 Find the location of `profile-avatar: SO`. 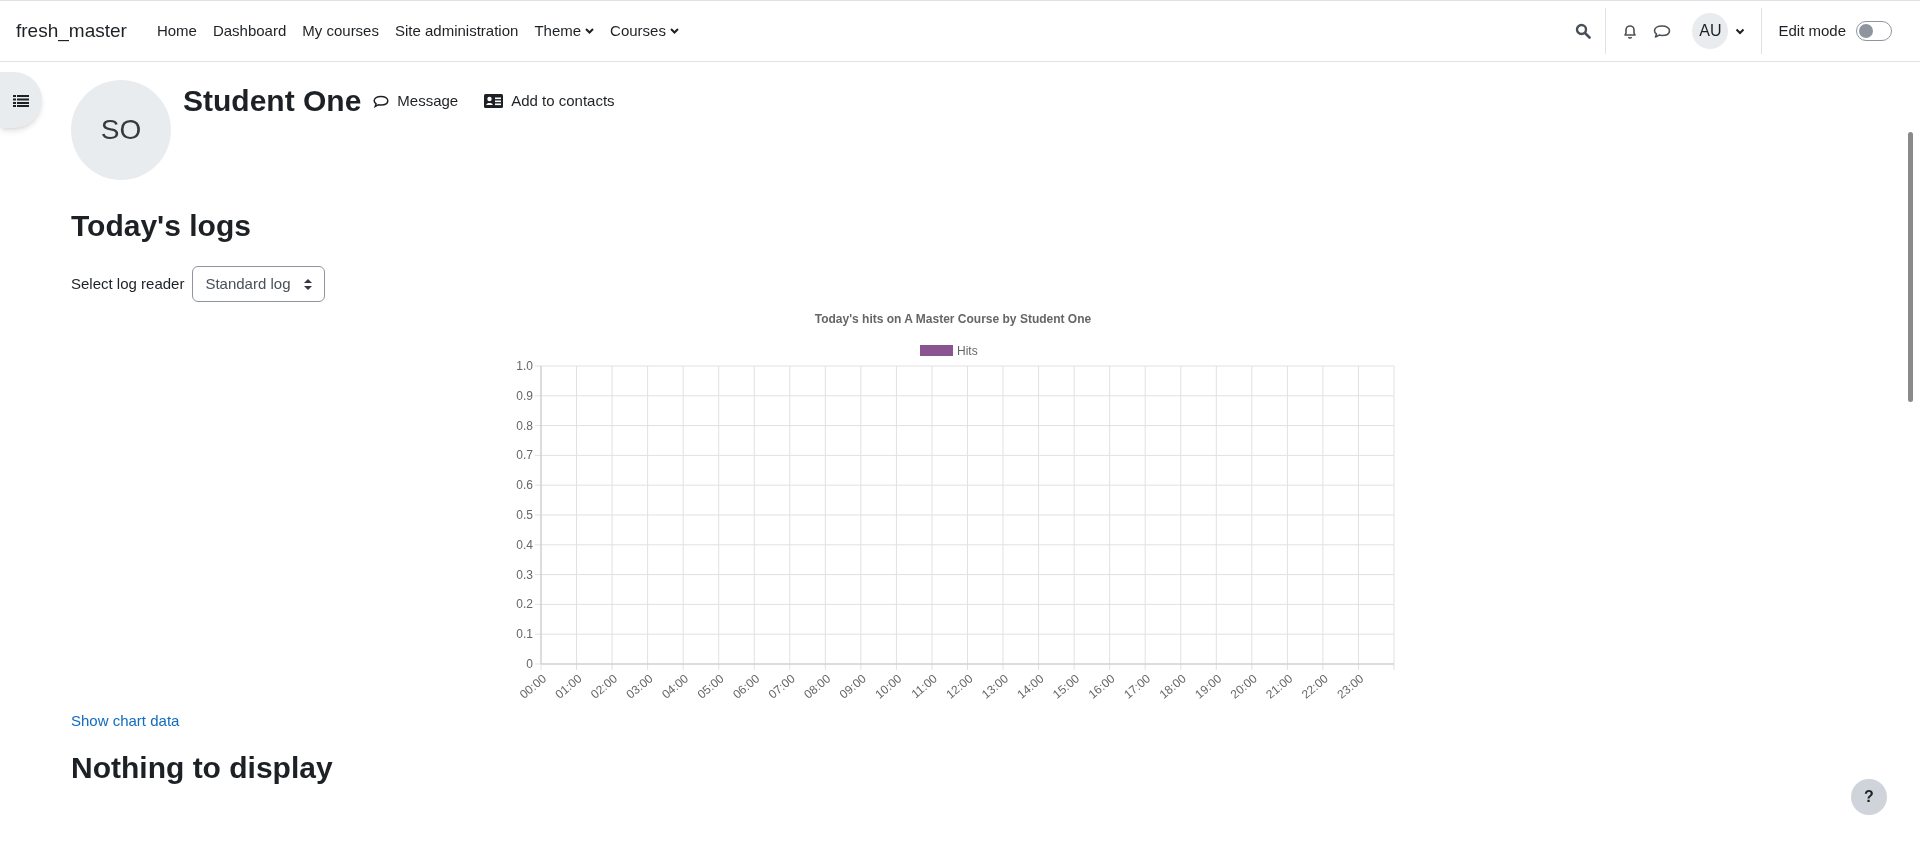

profile-avatar: SO is located at coordinates (121, 130).